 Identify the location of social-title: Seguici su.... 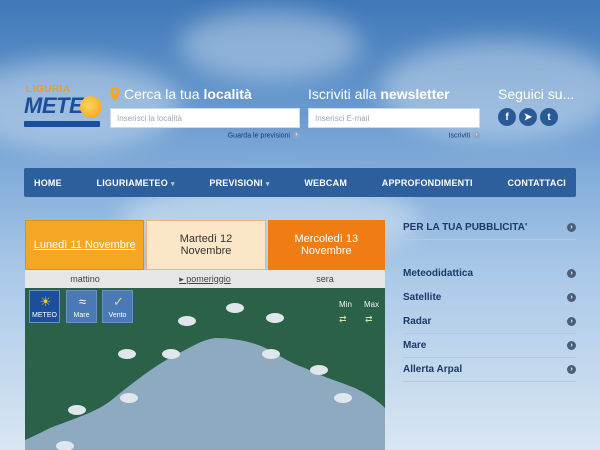
(536, 94).